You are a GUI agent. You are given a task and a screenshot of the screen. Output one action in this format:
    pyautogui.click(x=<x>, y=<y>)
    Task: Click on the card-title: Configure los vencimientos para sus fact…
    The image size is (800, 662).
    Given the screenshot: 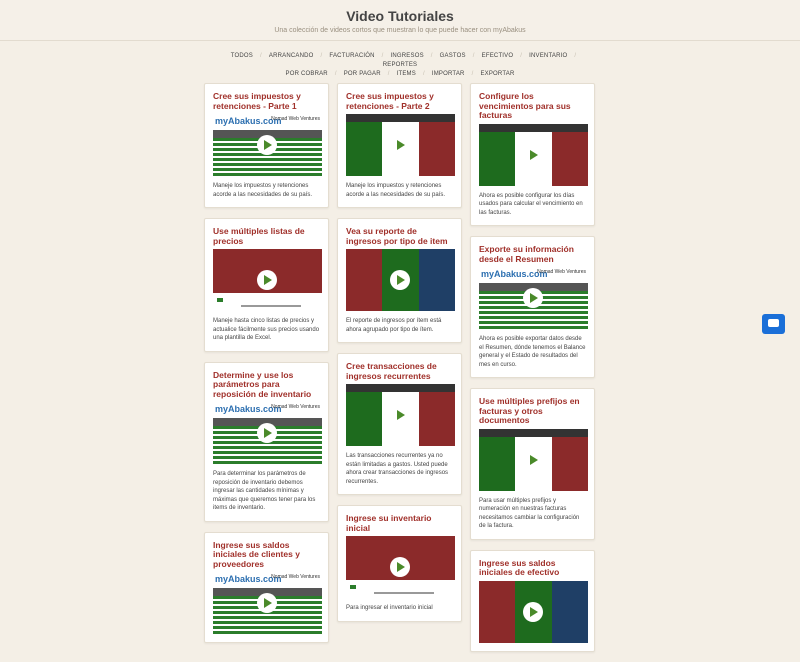 What is the action you would take?
    pyautogui.click(x=532, y=106)
    